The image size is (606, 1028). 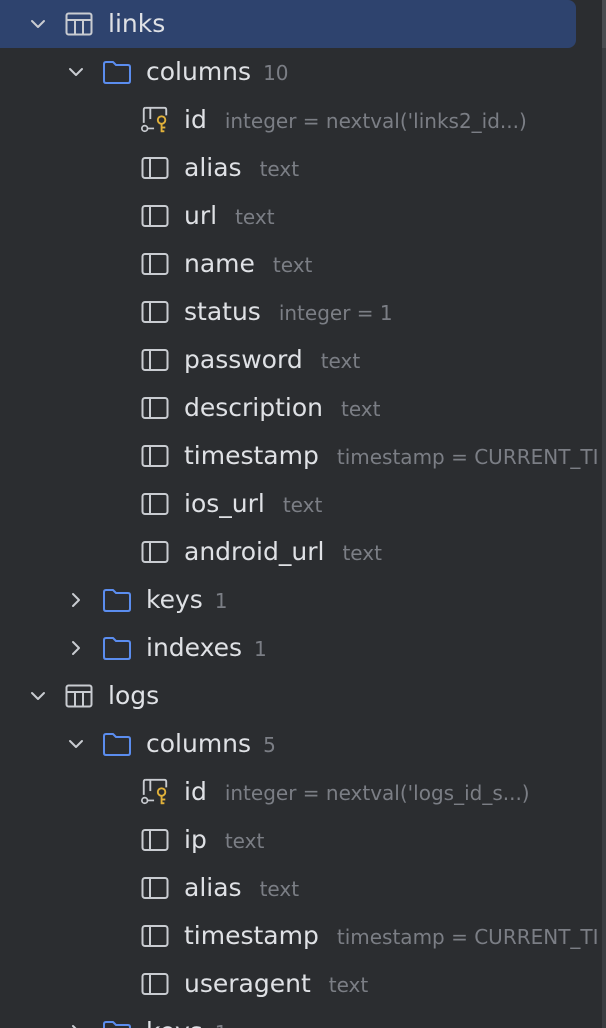 I want to click on tree-item-label: useragent text, so click(x=276, y=984).